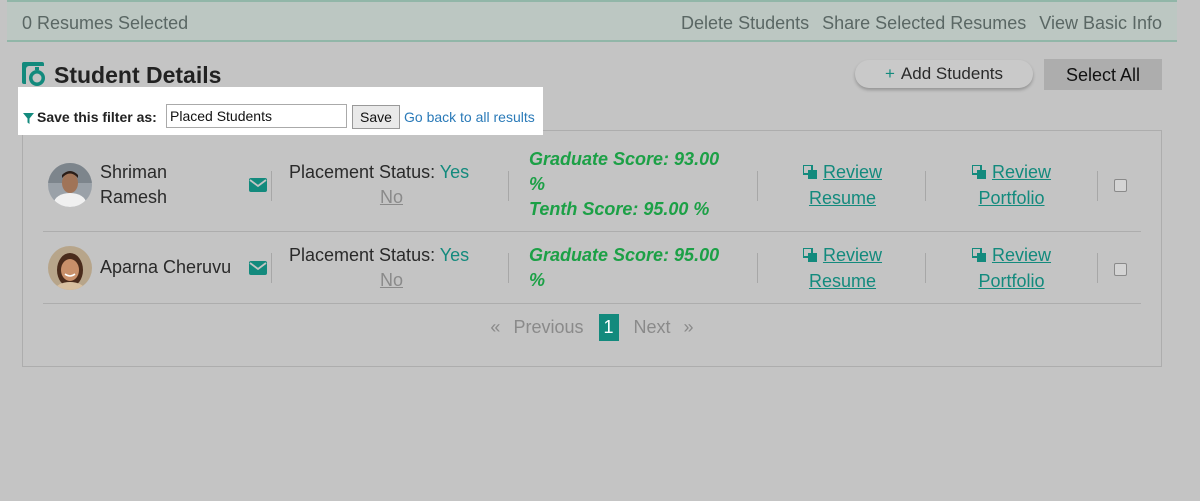  I want to click on scores: Graduate Score: 95.00 %, so click(634, 268).